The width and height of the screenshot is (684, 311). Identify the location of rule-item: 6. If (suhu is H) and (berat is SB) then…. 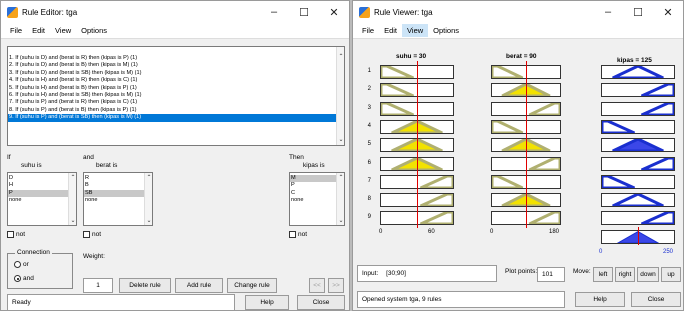
(176, 95).